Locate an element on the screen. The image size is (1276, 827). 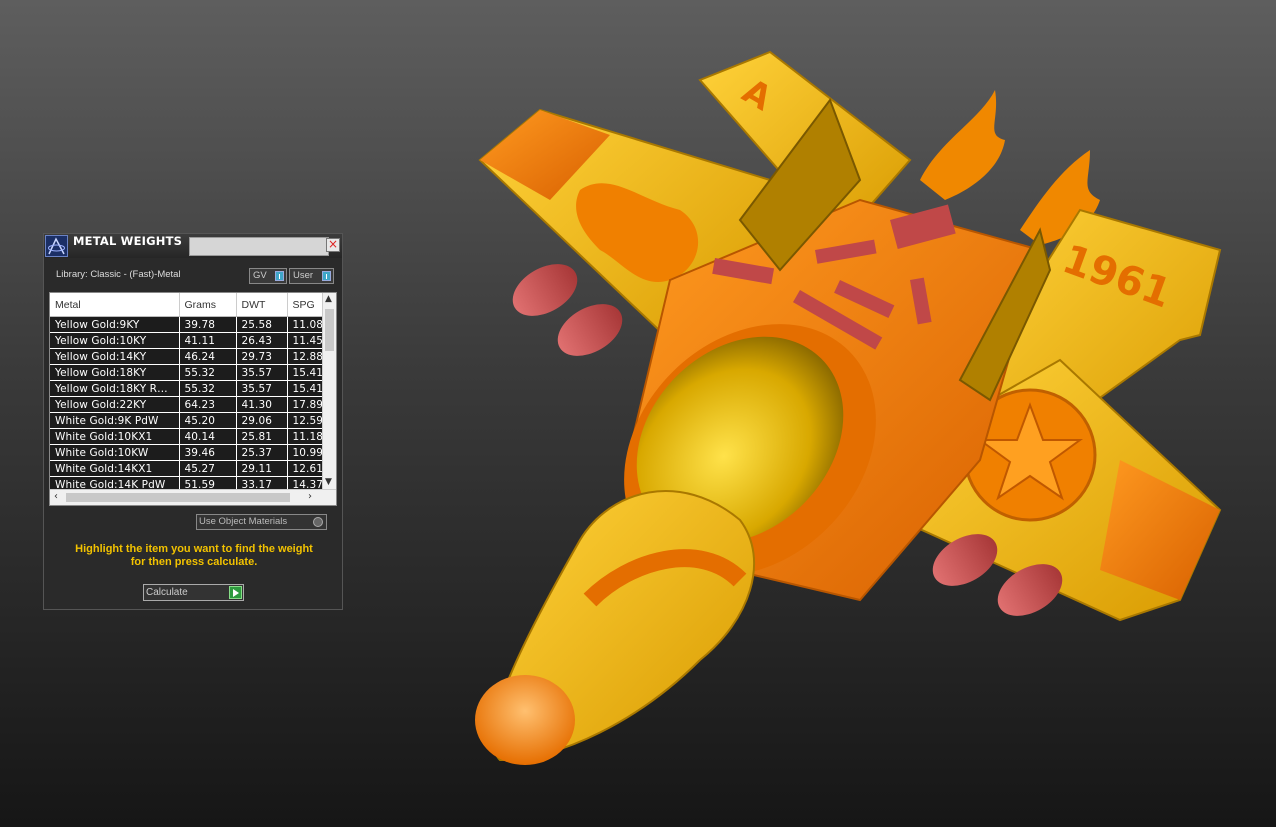
cell-grams: 41.11 is located at coordinates (208, 340).